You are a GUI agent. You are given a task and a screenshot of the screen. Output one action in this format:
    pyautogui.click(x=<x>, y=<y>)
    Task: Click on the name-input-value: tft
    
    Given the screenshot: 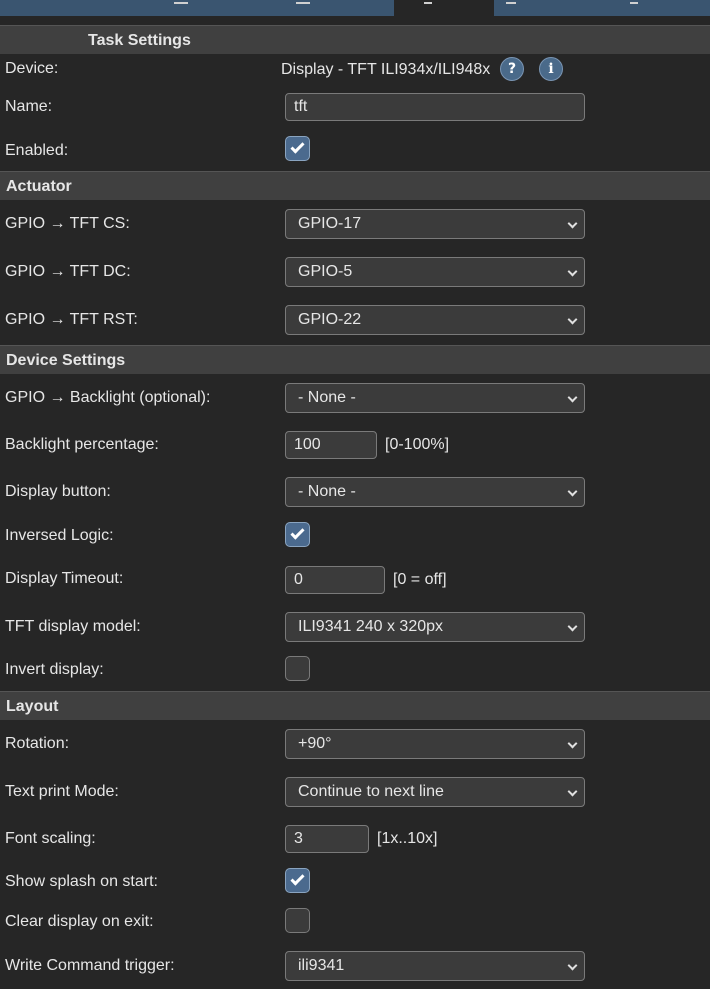 What is the action you would take?
    pyautogui.click(x=301, y=106)
    